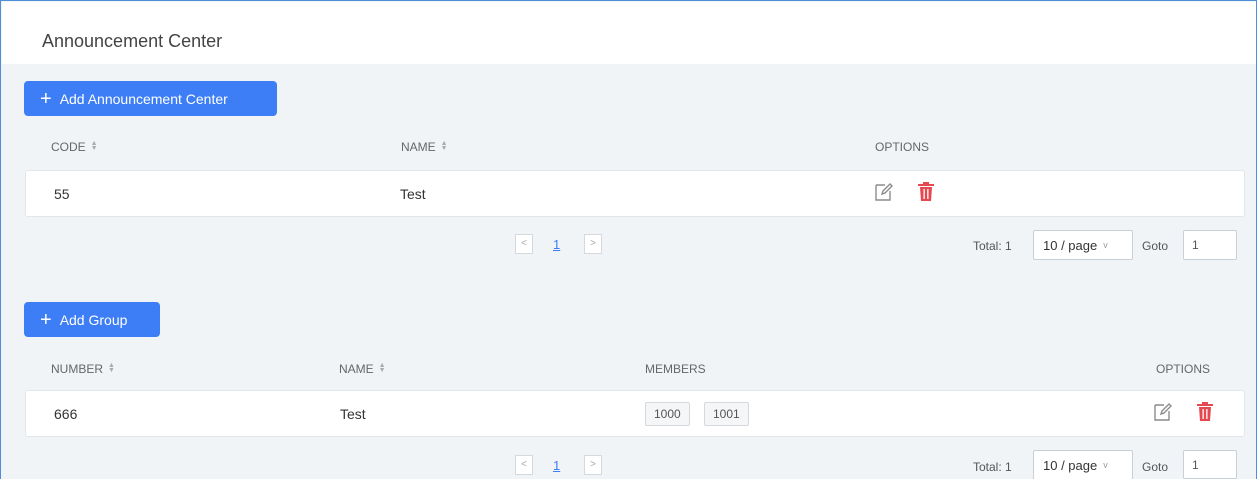  I want to click on member-tag: 1001, so click(726, 414).